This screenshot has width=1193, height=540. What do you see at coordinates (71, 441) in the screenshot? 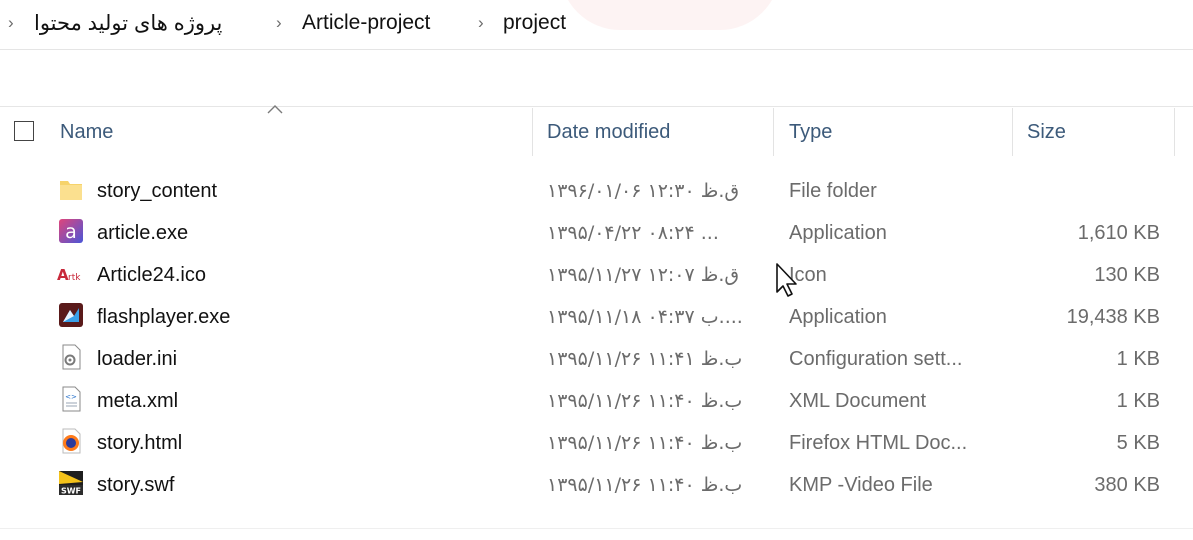
I see `firefox-icon` at bounding box center [71, 441].